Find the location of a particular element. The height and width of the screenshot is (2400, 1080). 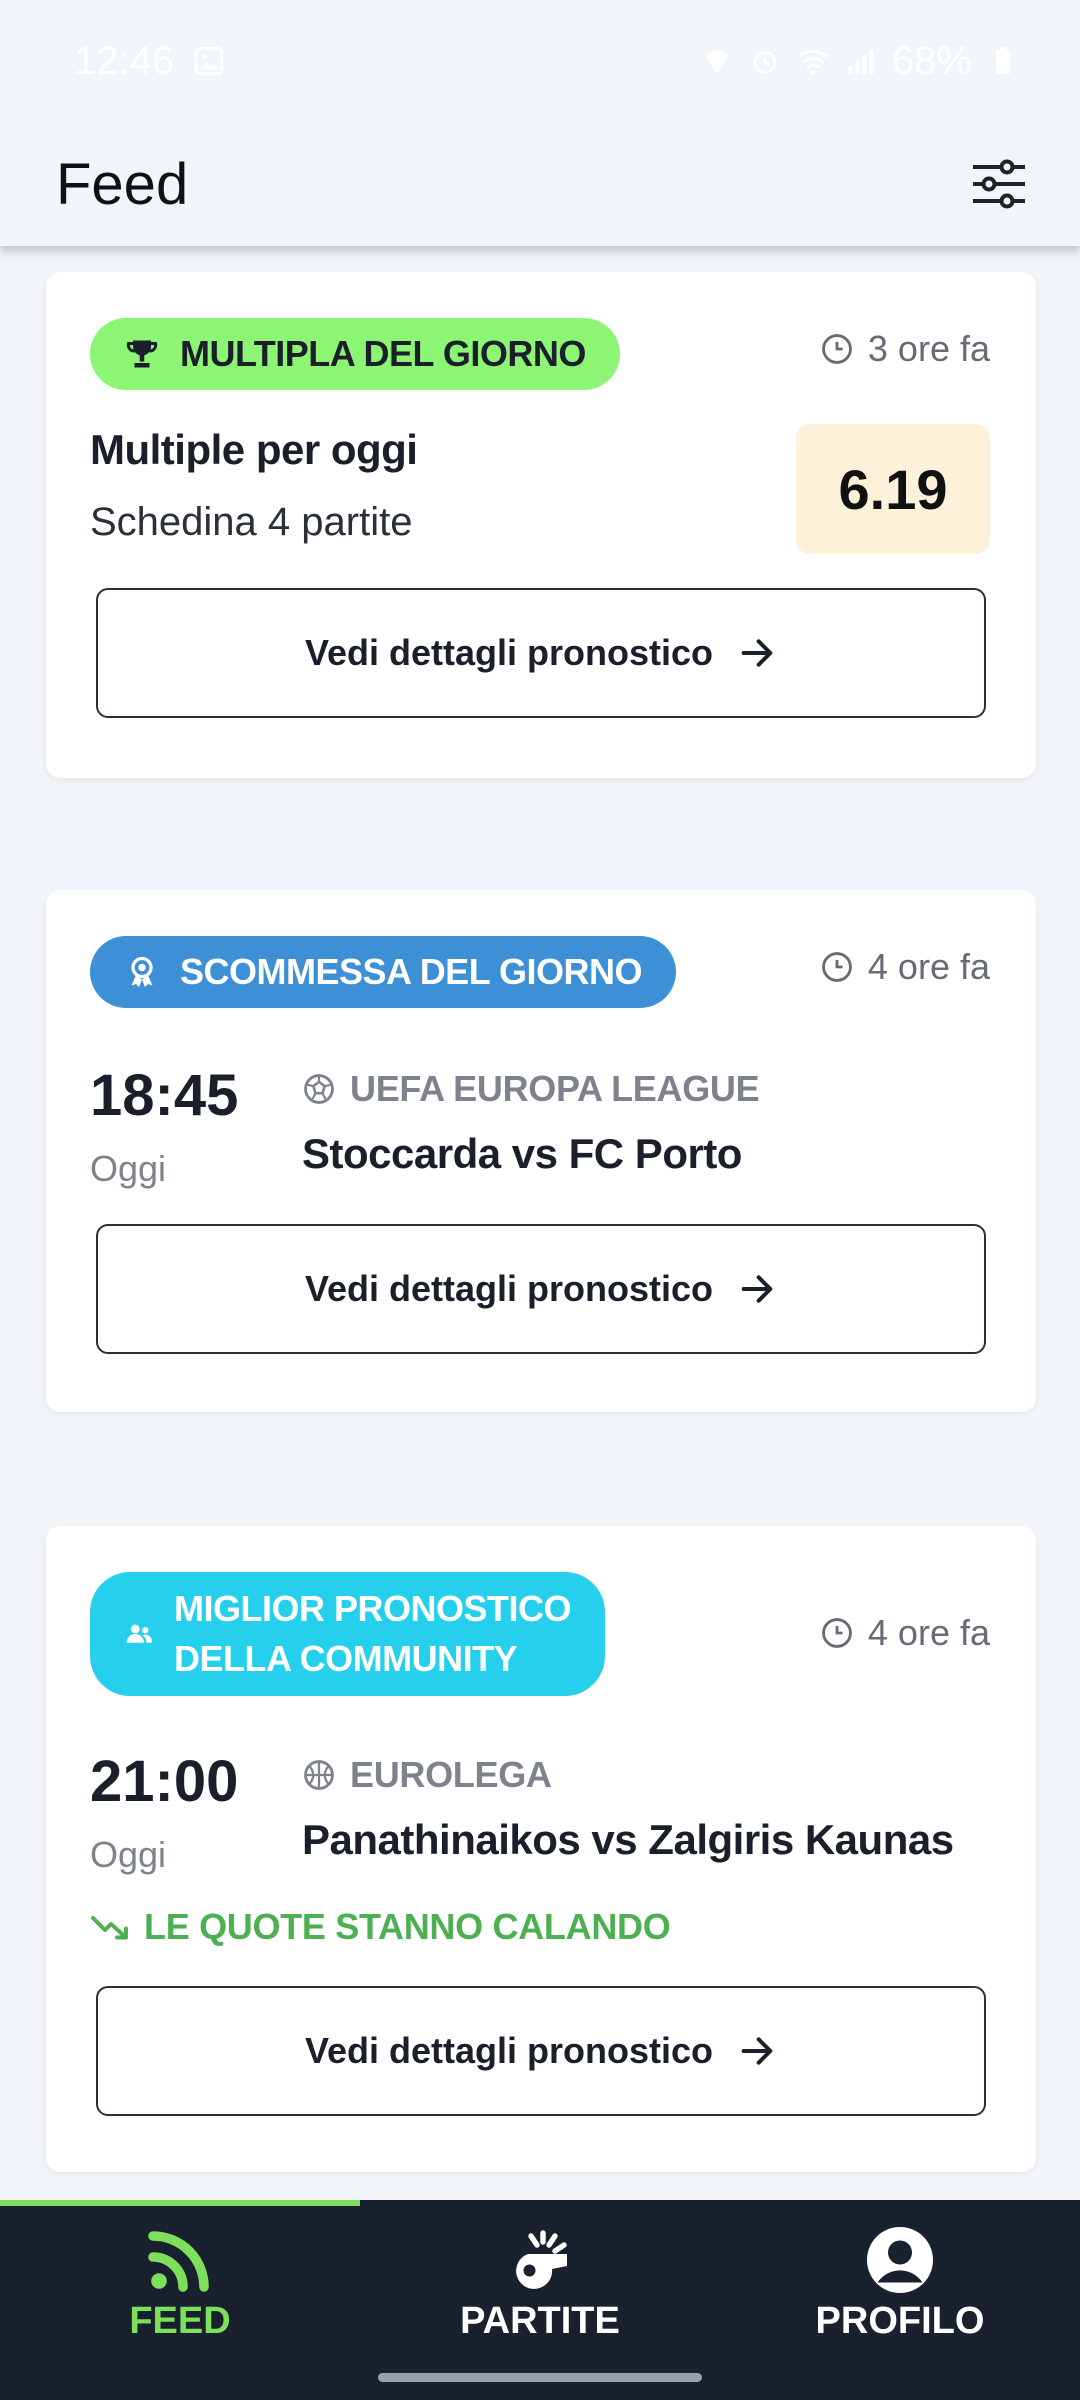

nav-item-profilo: PROFILO is located at coordinates (900, 2293).